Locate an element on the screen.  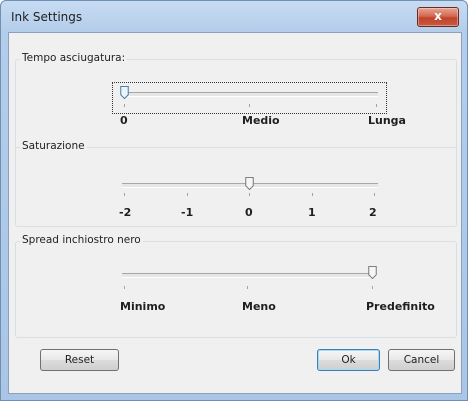
saturation-tick-label-3: 1 is located at coordinates (312, 212).